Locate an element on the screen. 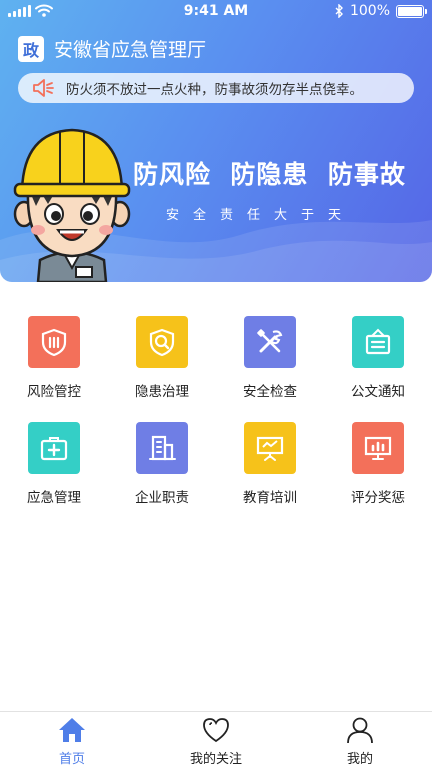 The width and height of the screenshot is (432, 769). grid-item-emergency: 应急管理 is located at coordinates (54, 467).